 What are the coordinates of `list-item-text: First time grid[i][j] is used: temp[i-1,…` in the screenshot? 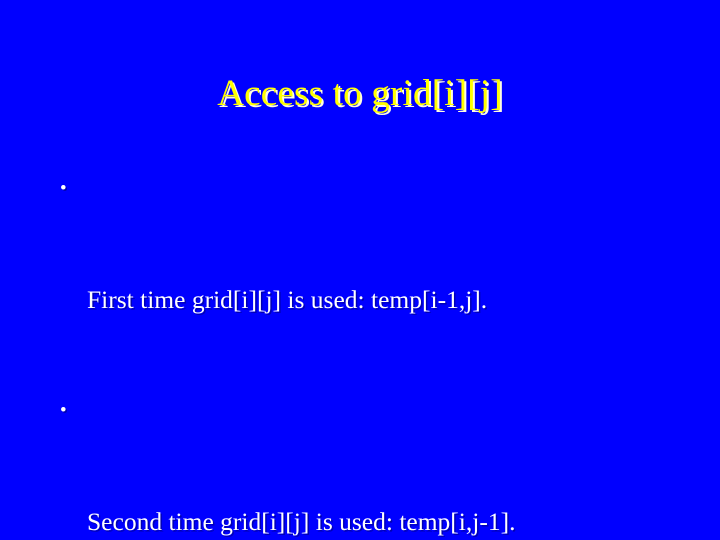 It's located at (287, 299).